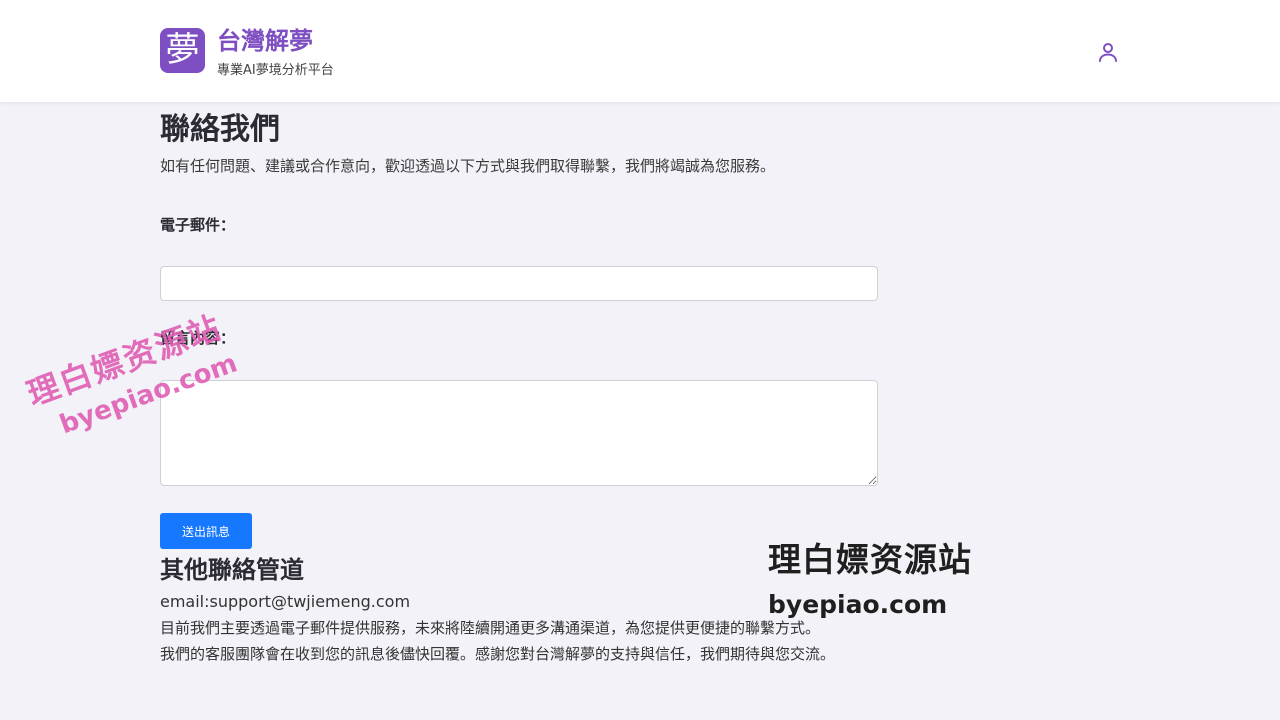  What do you see at coordinates (198, 225) in the screenshot?
I see `email-label: 電子郵件：` at bounding box center [198, 225].